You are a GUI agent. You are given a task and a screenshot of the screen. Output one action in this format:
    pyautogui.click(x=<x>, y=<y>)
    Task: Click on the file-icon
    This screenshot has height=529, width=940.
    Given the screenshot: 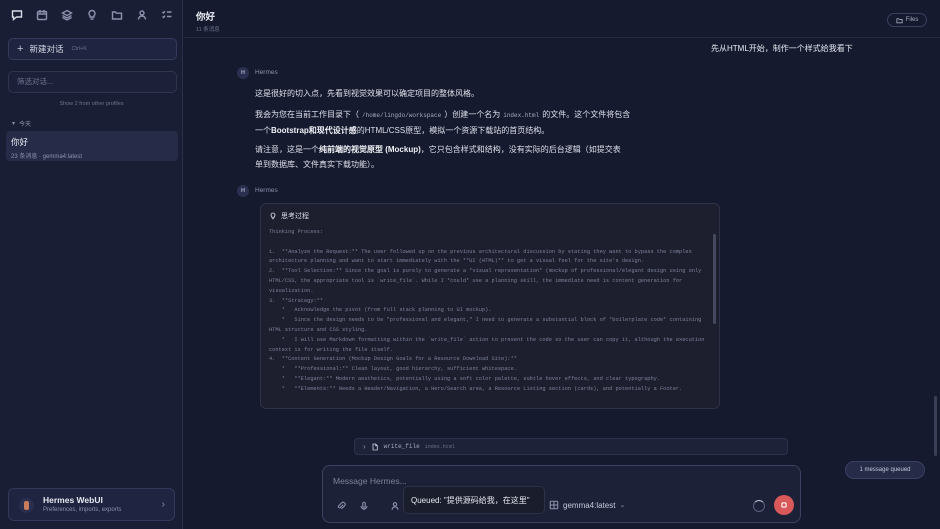 What is the action you would take?
    pyautogui.click(x=375, y=446)
    